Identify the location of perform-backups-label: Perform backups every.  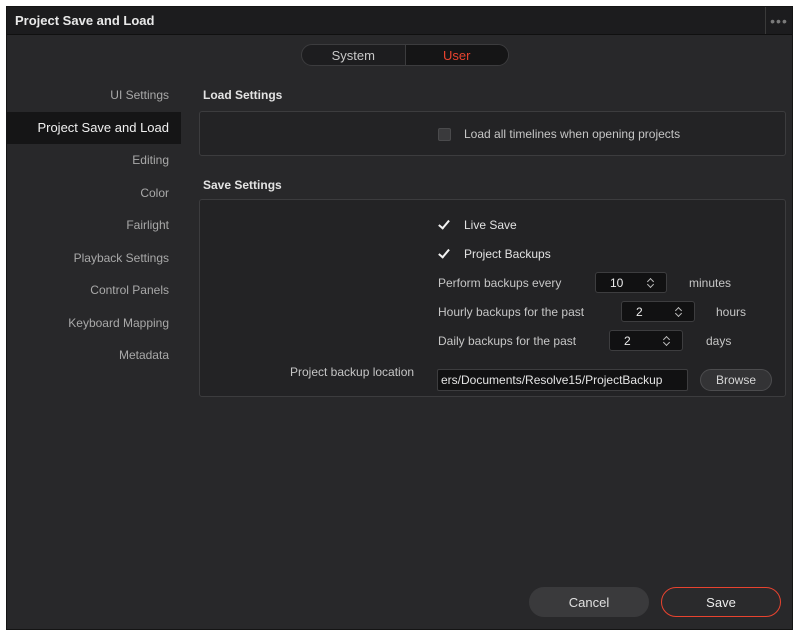
(500, 283).